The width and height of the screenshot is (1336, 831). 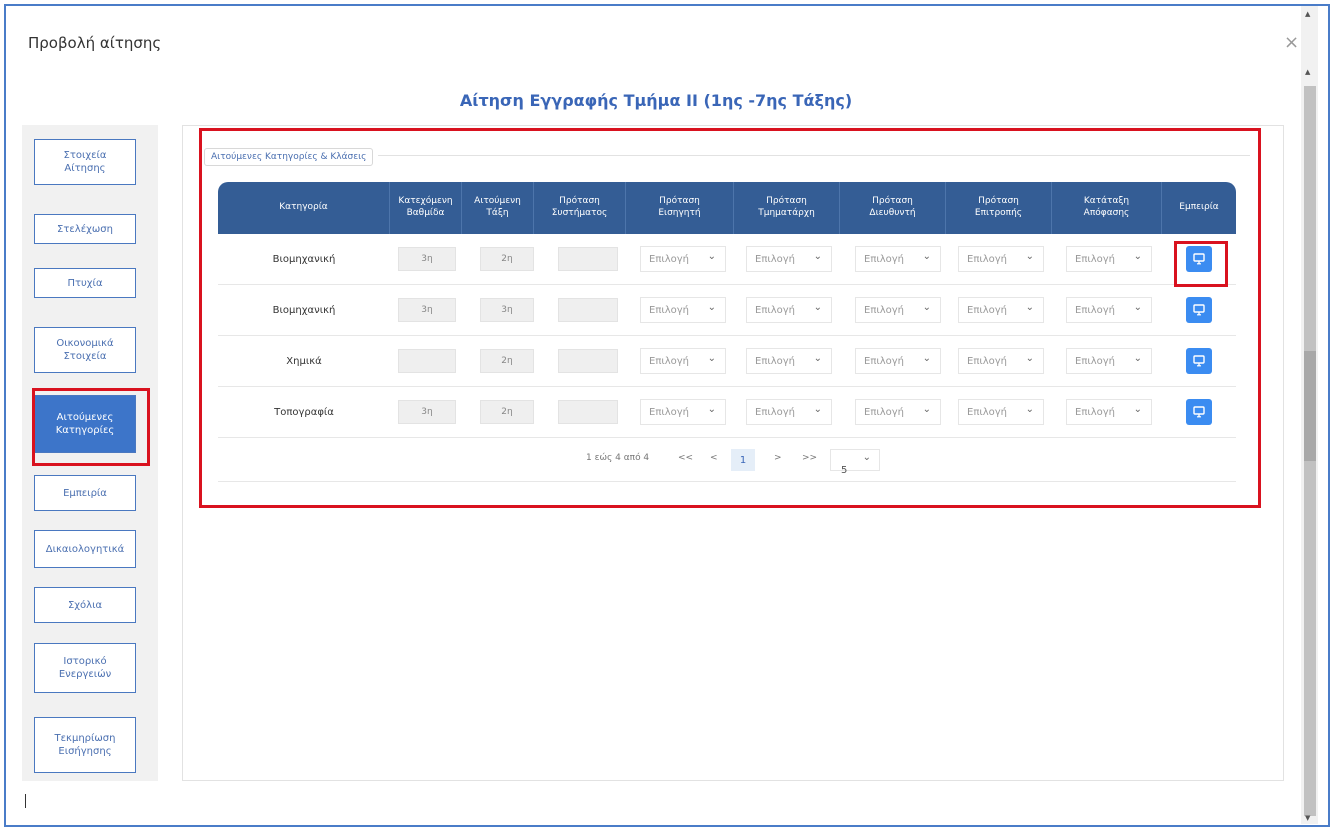 What do you see at coordinates (95, 43) in the screenshot?
I see `dialog-title: Προβολή αίτησης` at bounding box center [95, 43].